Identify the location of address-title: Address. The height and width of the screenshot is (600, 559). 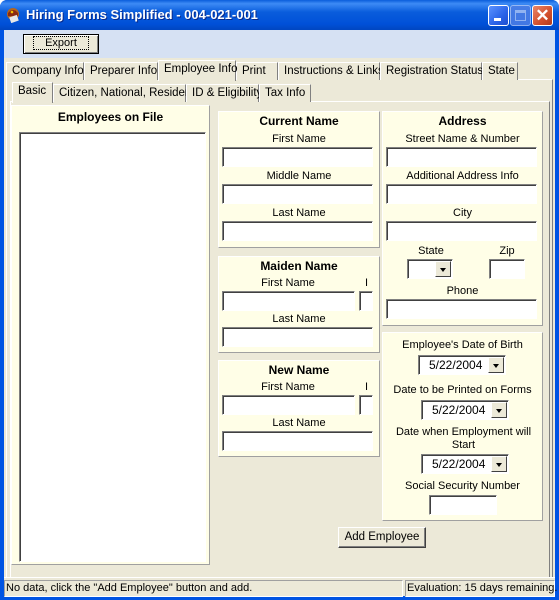
(462, 121).